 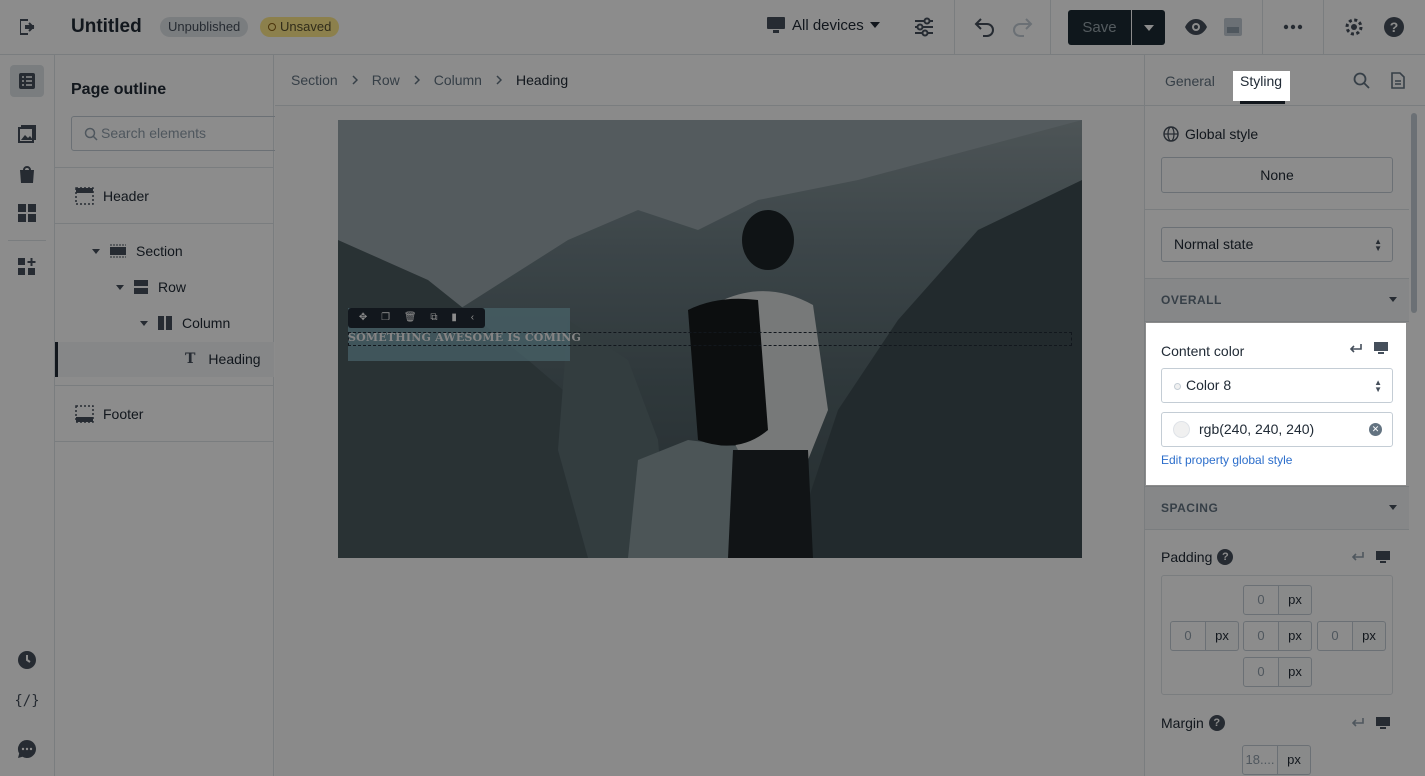 I want to click on color-select-value: Color 8, so click(x=1209, y=385).